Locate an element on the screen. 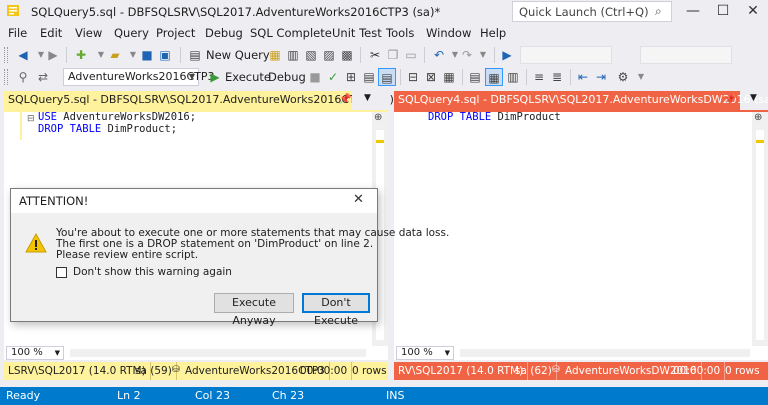 Image resolution: width=768 pixels, height=405 pixels. code-line-2: DROP TABLE DimProduct; is located at coordinates (107, 129).